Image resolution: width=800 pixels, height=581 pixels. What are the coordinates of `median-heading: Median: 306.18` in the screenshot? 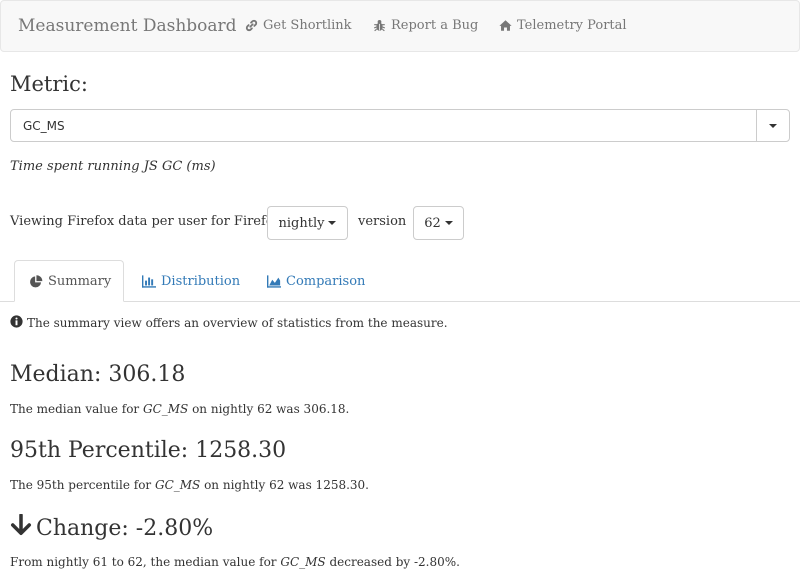 It's located at (98, 374).